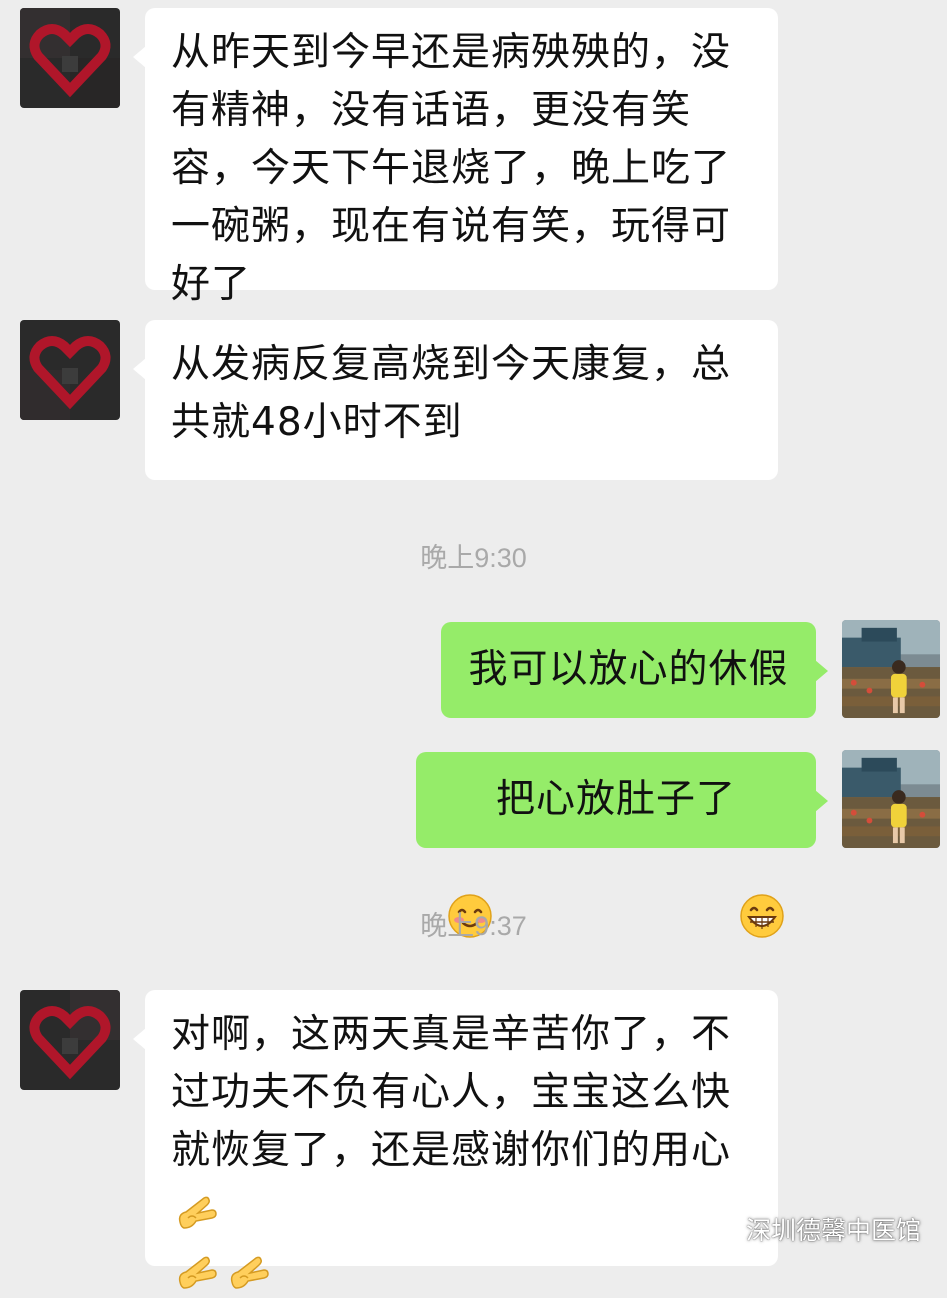 This screenshot has height=1298, width=947. What do you see at coordinates (470, 857) in the screenshot?
I see `smiling-blush-emoji-icon` at bounding box center [470, 857].